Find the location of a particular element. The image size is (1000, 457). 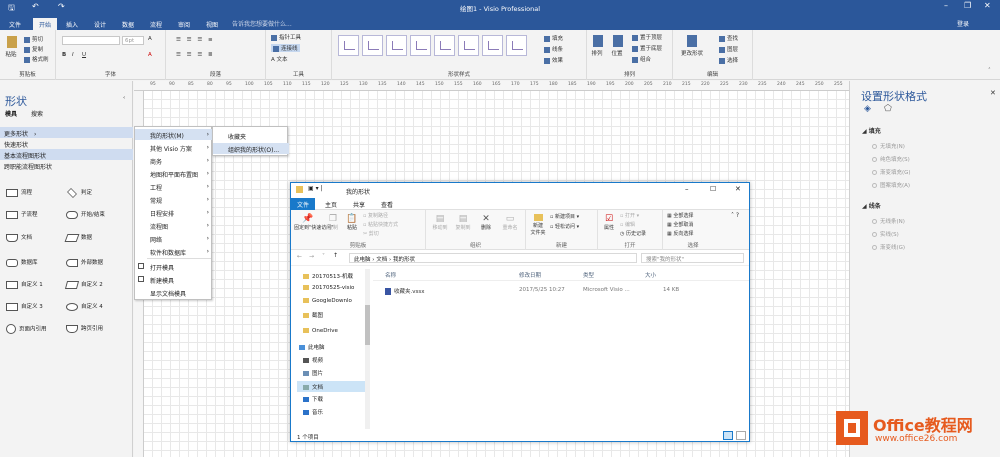

font-color-button: A is located at coordinates (150, 55).